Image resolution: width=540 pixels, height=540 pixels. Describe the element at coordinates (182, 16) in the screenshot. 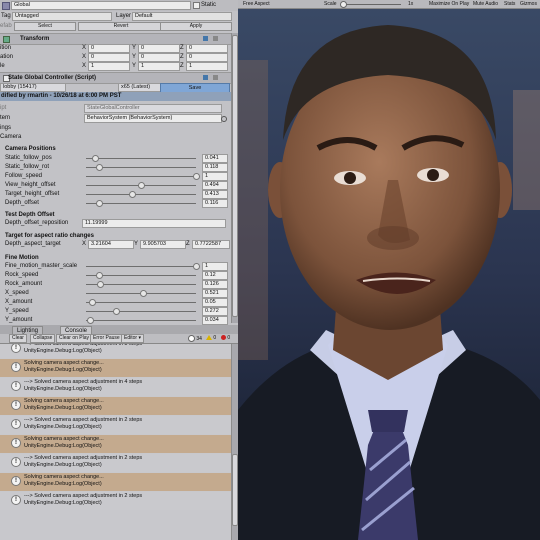

I see `layer-dropdown: Default` at that location.